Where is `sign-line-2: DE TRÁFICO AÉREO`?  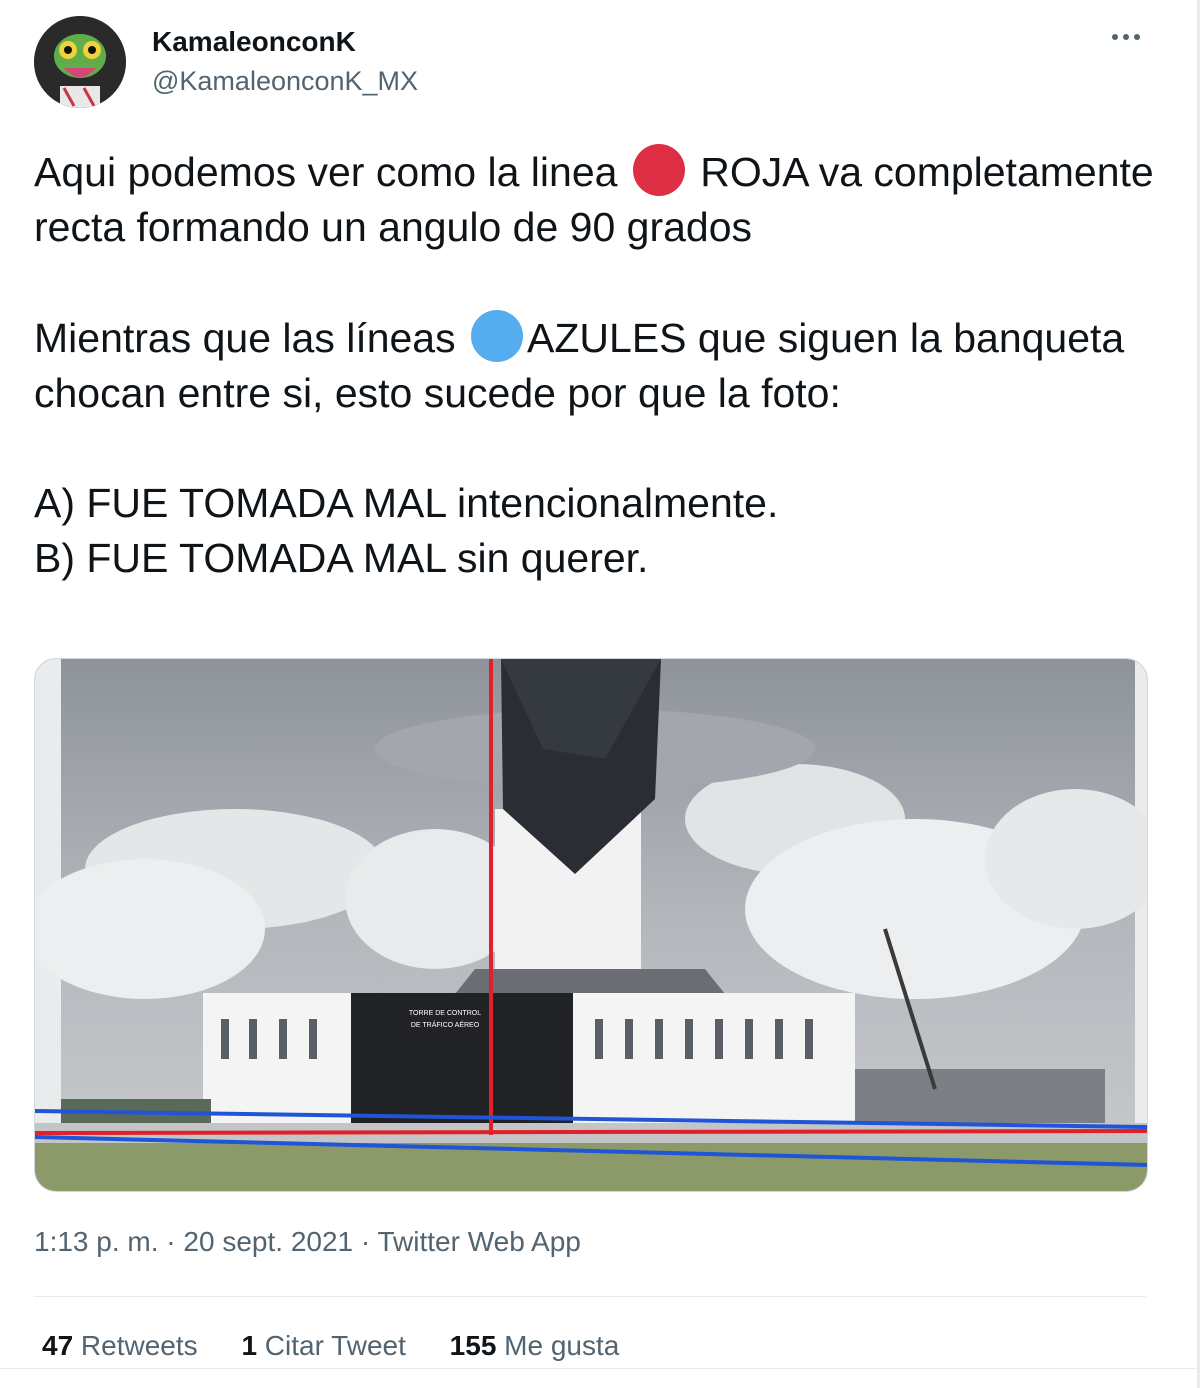 sign-line-2: DE TRÁFICO AÉREO is located at coordinates (445, 1024).